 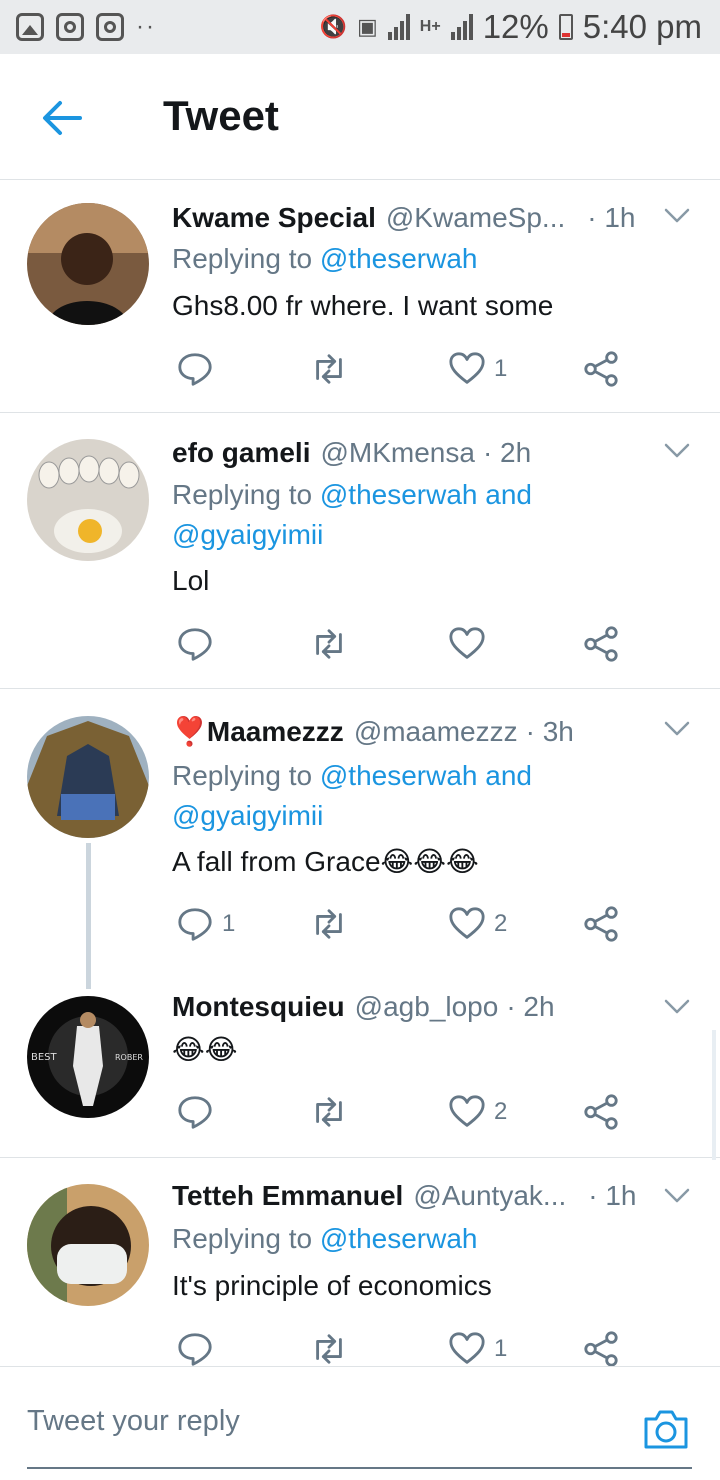 What do you see at coordinates (360, 117) in the screenshot?
I see `app-header: Tweet` at bounding box center [360, 117].